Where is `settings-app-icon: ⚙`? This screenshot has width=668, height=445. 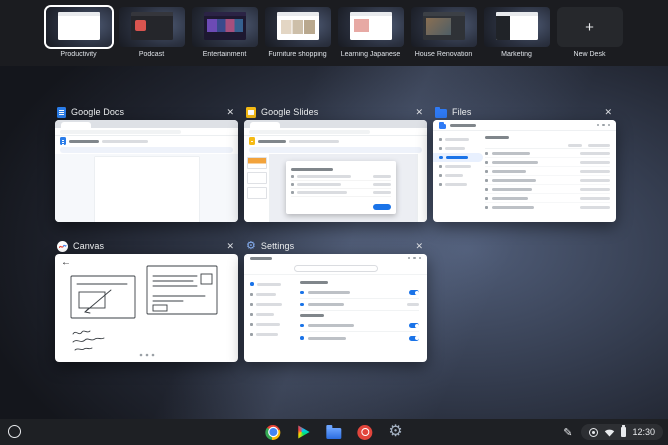 settings-app-icon: ⚙ is located at coordinates (395, 432).